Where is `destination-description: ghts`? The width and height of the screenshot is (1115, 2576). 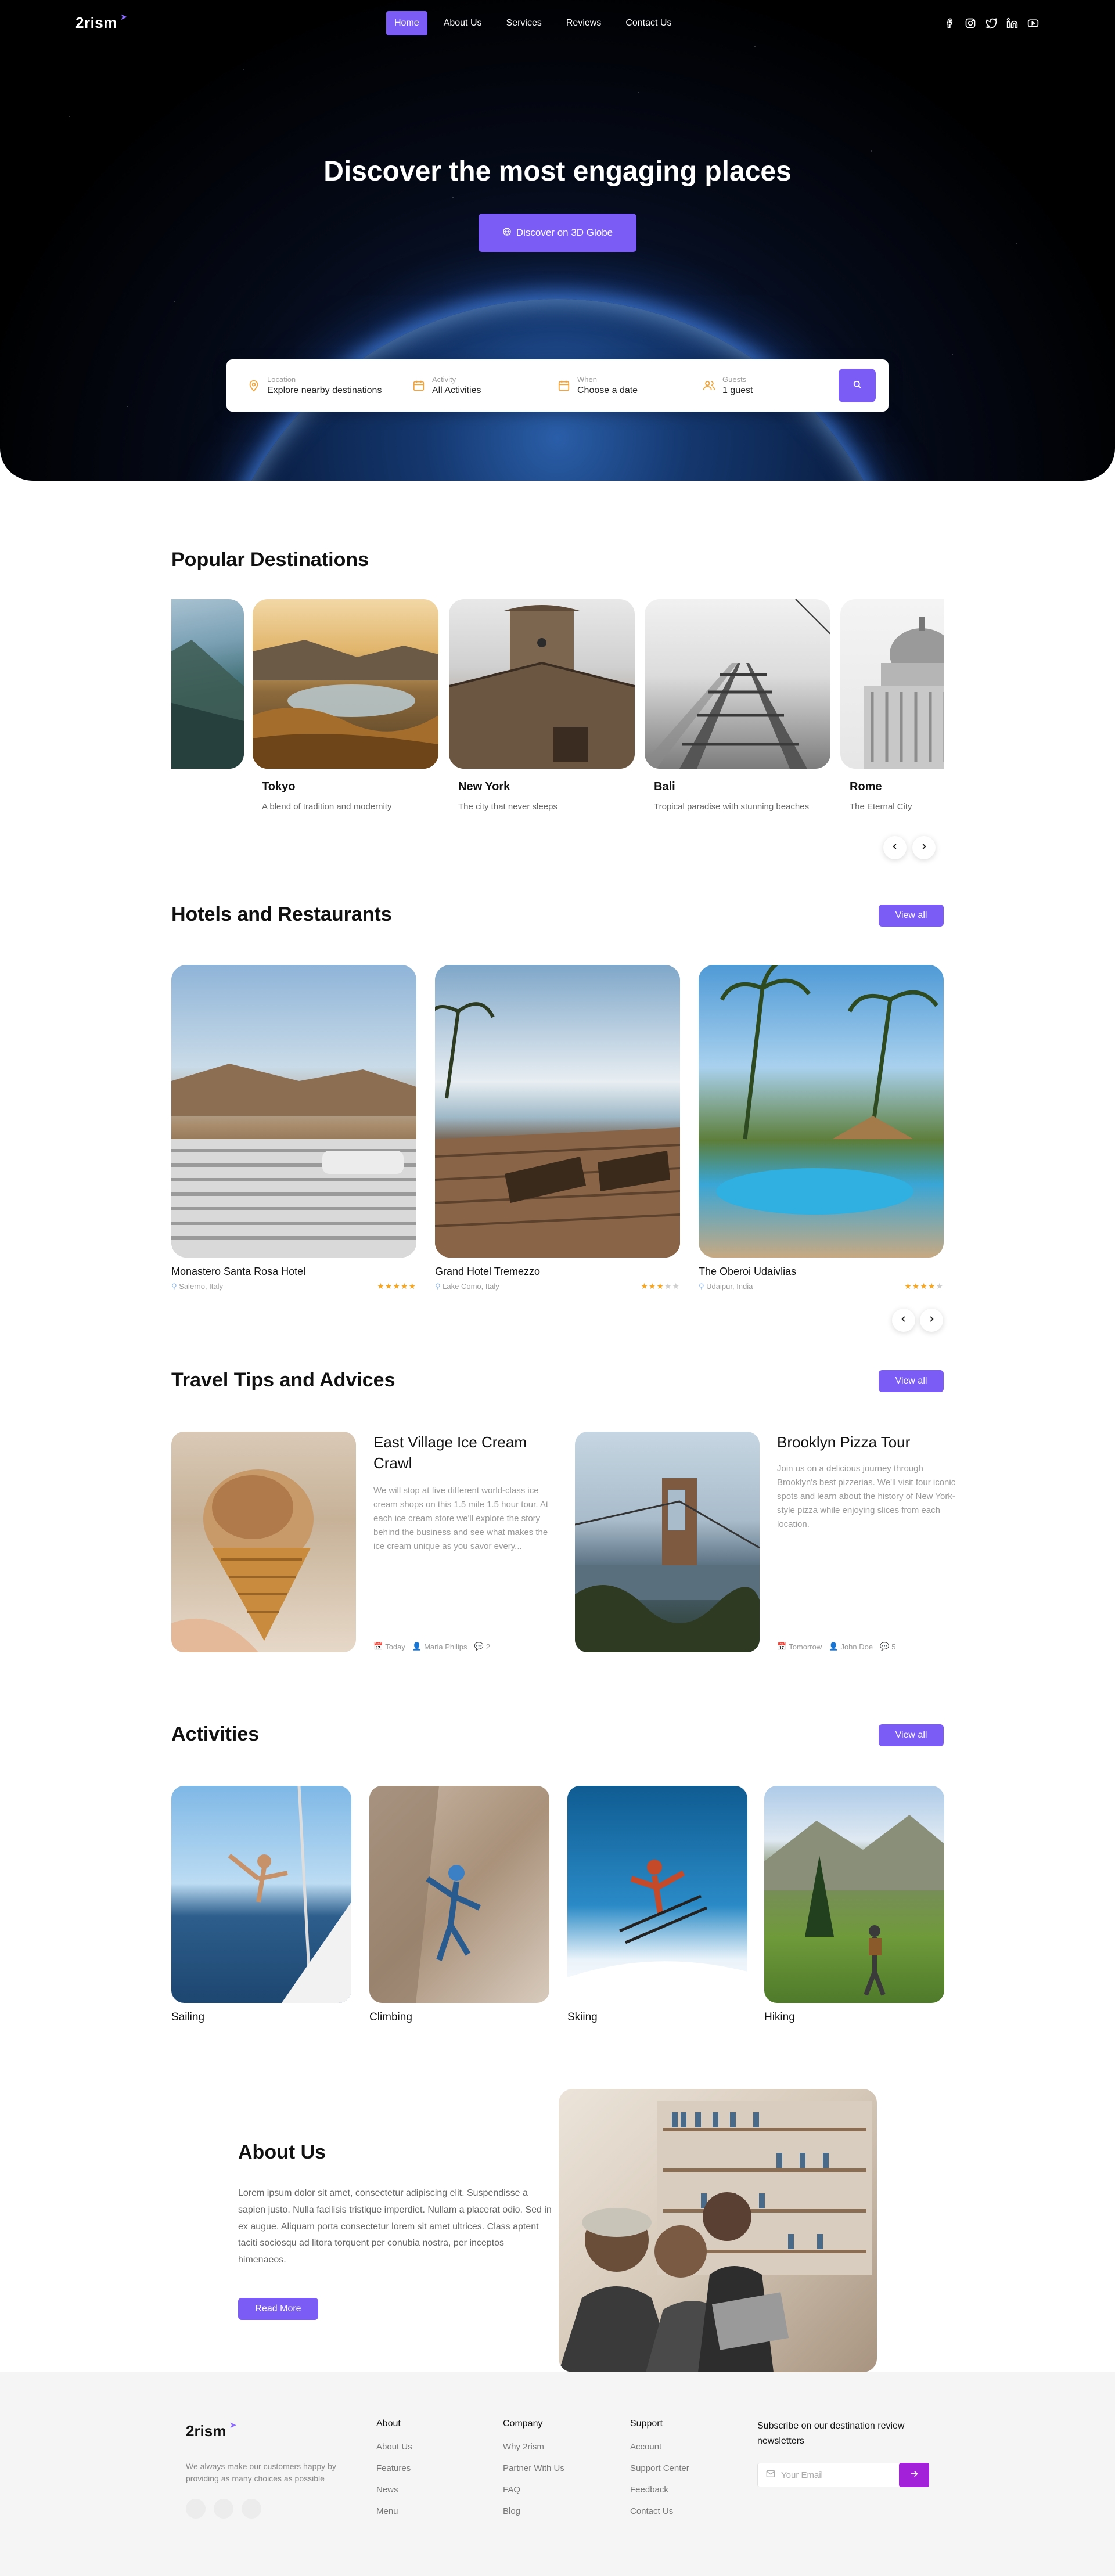
destination-description: ghts is located at coordinates (206, 787).